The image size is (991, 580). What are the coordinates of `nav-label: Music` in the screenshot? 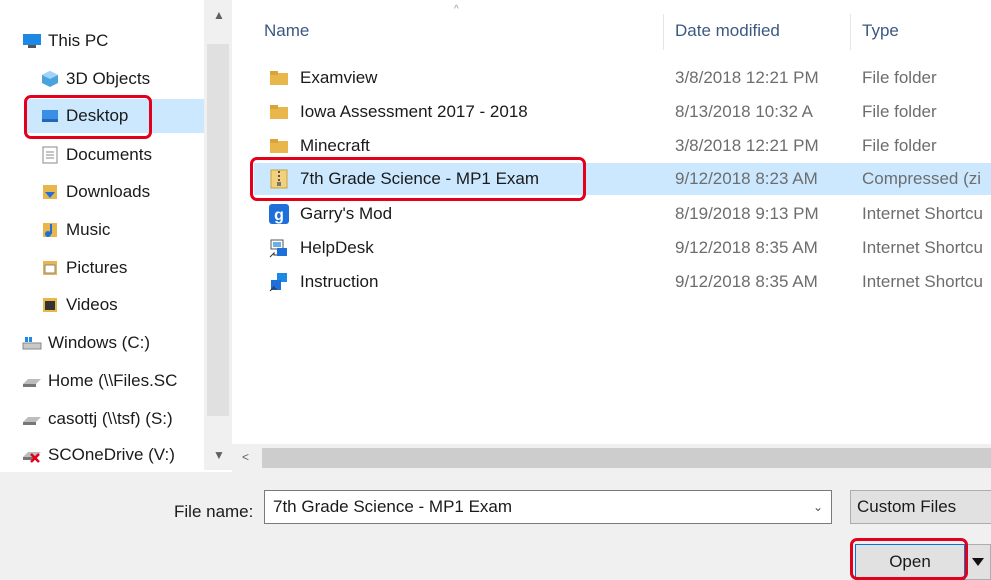 It's located at (88, 229).